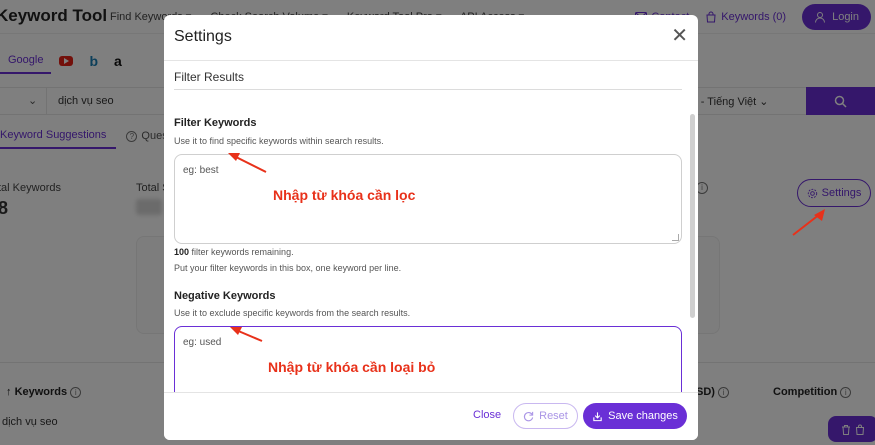 The image size is (875, 445). What do you see at coordinates (428, 199) in the screenshot?
I see `filter-keywords-textarea: eg: best` at bounding box center [428, 199].